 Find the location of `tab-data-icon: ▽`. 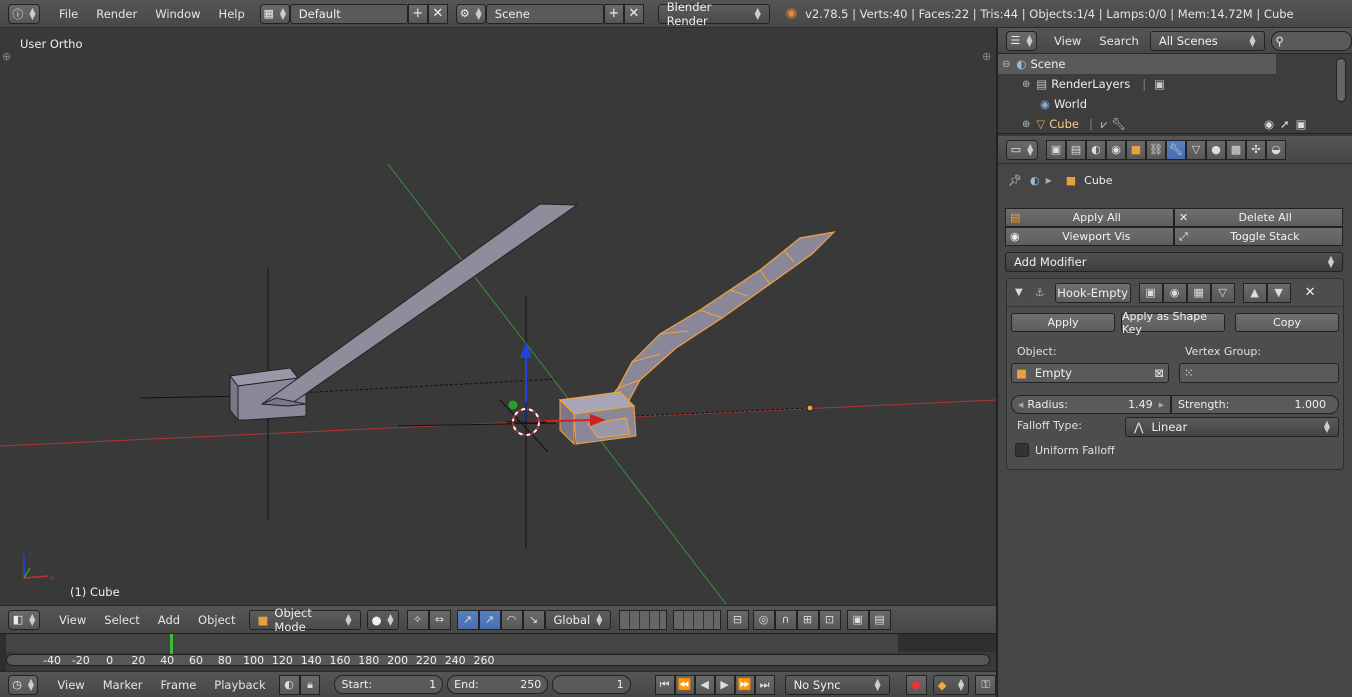

tab-data-icon: ▽ is located at coordinates (1196, 149).